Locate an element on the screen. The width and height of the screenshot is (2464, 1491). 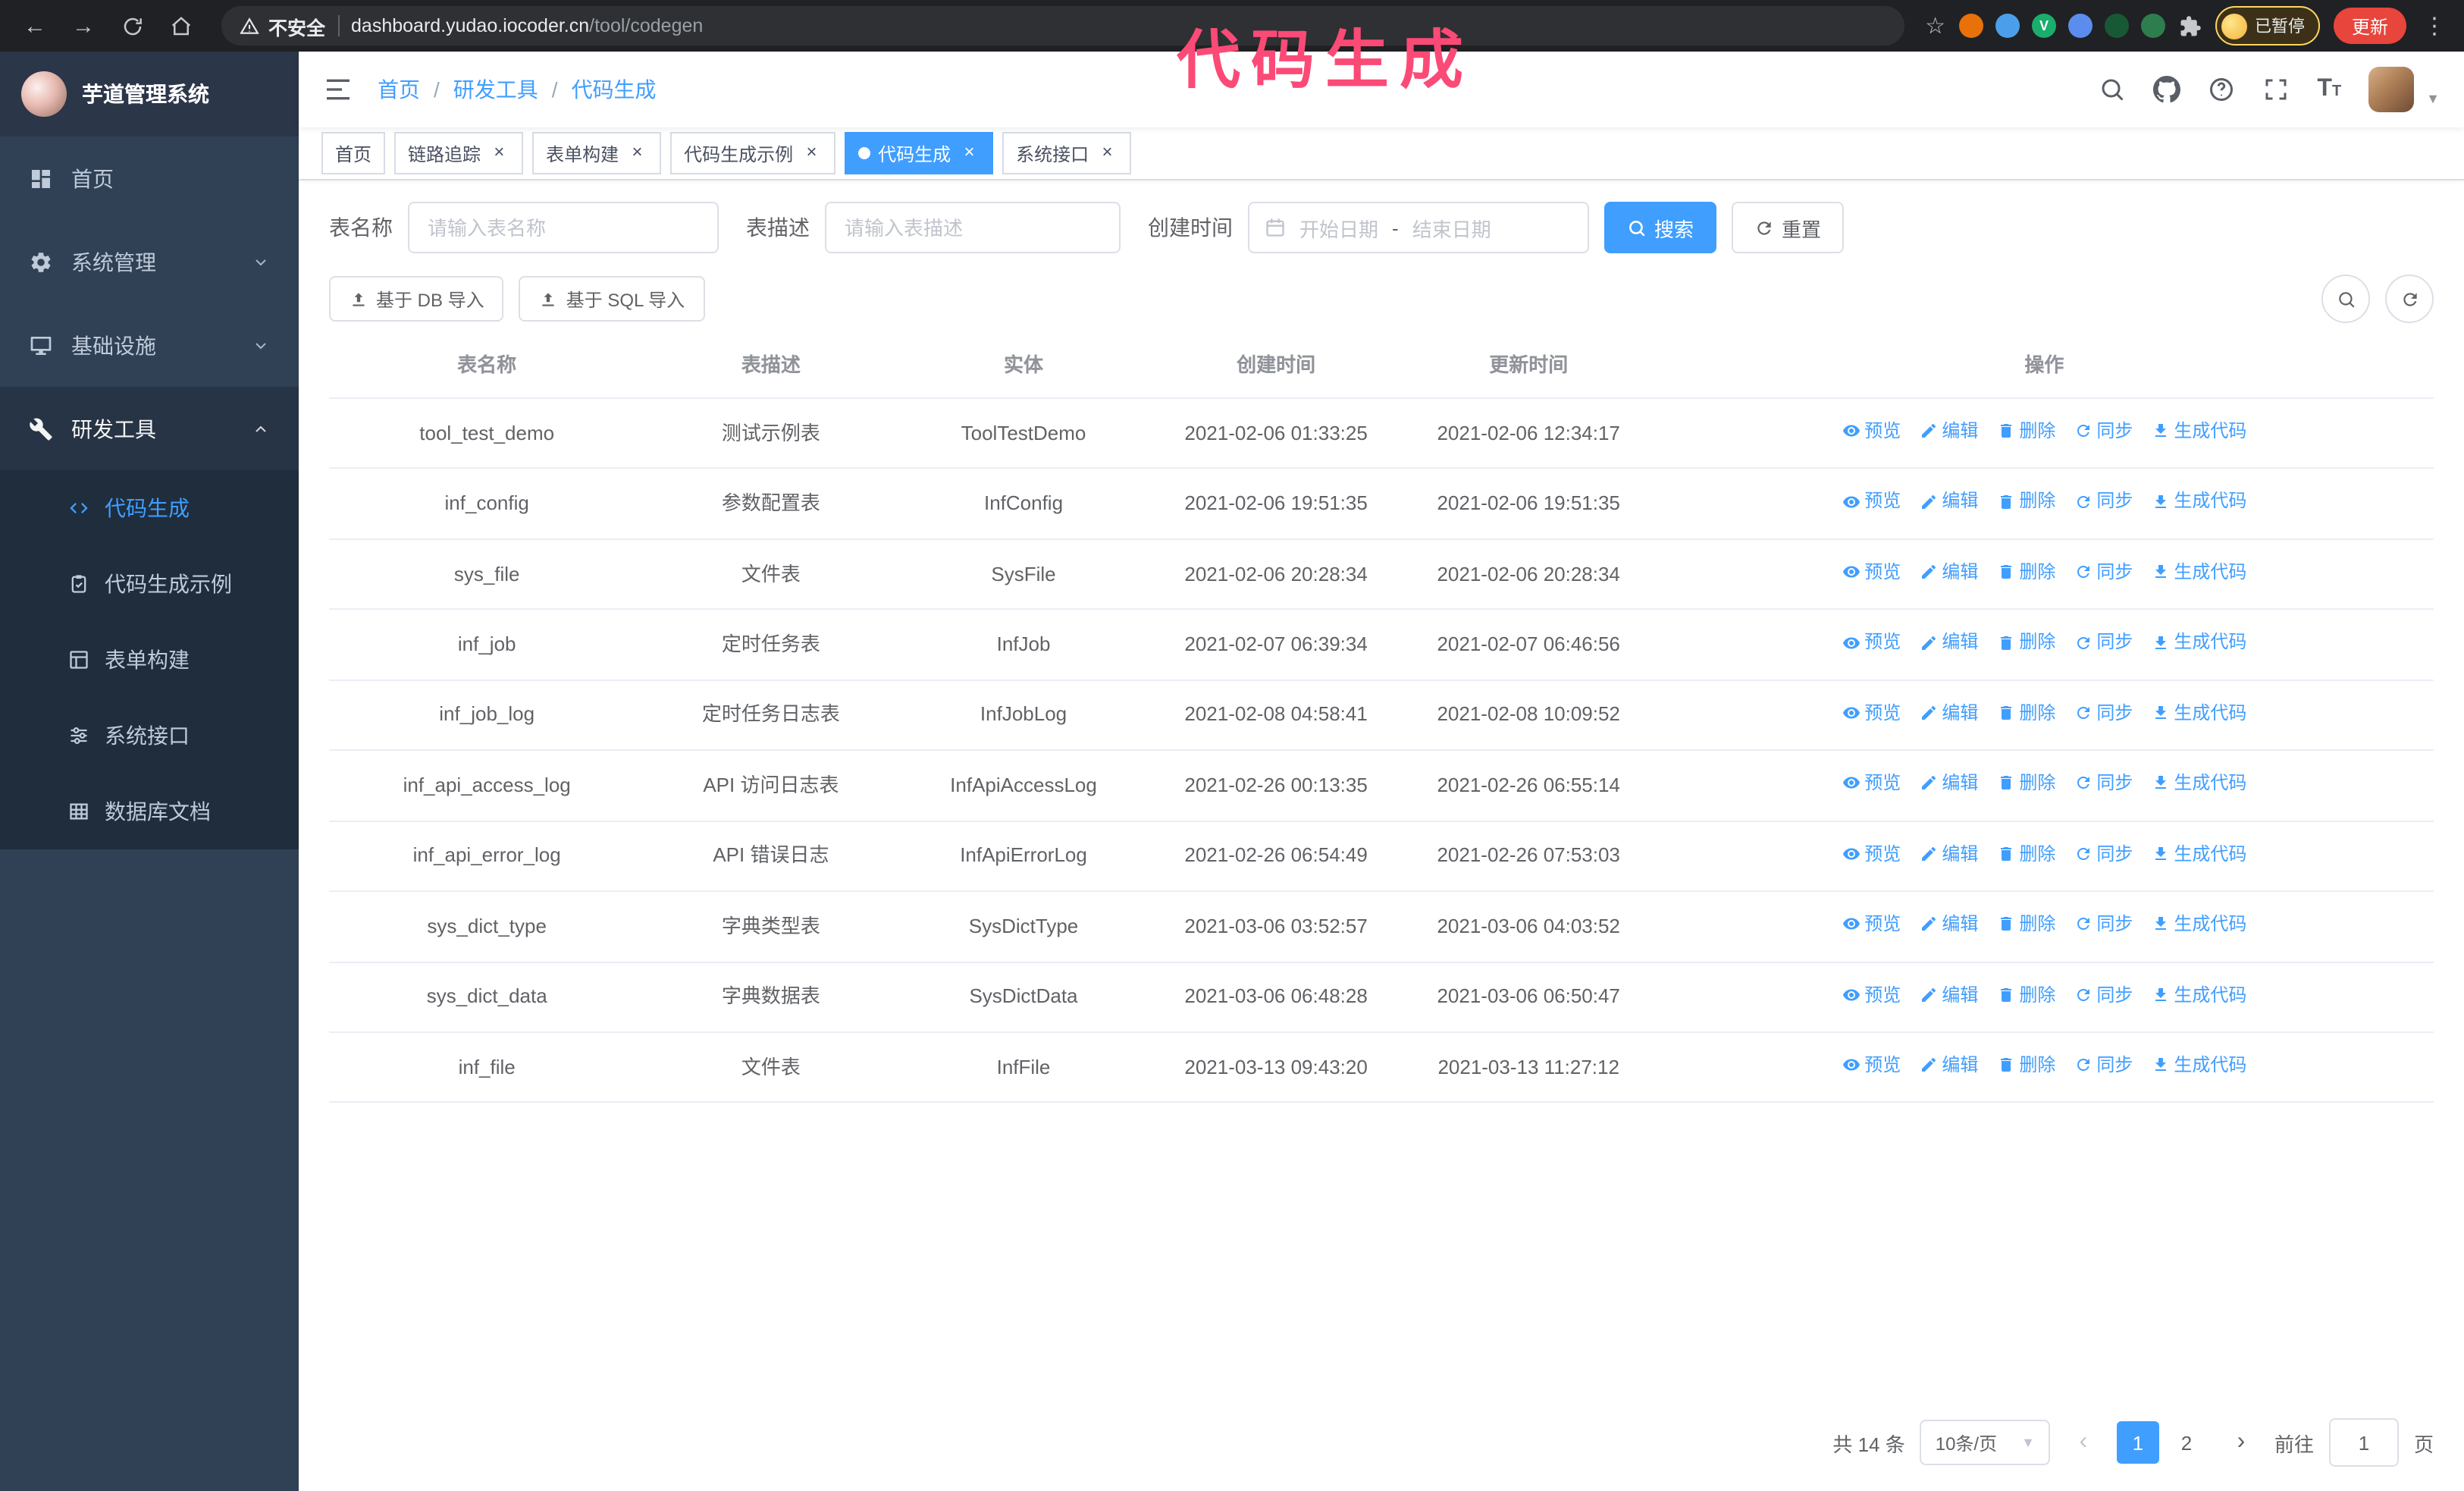
forward-button: → is located at coordinates (83, 26).